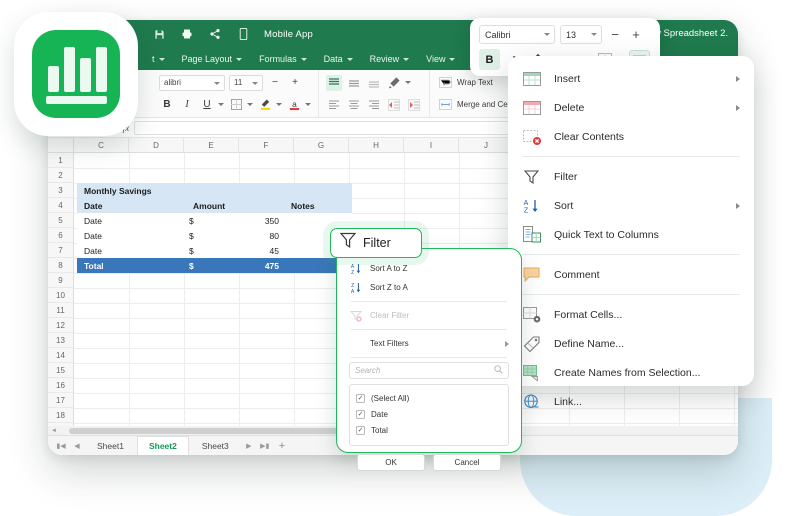 This screenshot has height=516, width=800. I want to click on save-icon, so click(159, 34).